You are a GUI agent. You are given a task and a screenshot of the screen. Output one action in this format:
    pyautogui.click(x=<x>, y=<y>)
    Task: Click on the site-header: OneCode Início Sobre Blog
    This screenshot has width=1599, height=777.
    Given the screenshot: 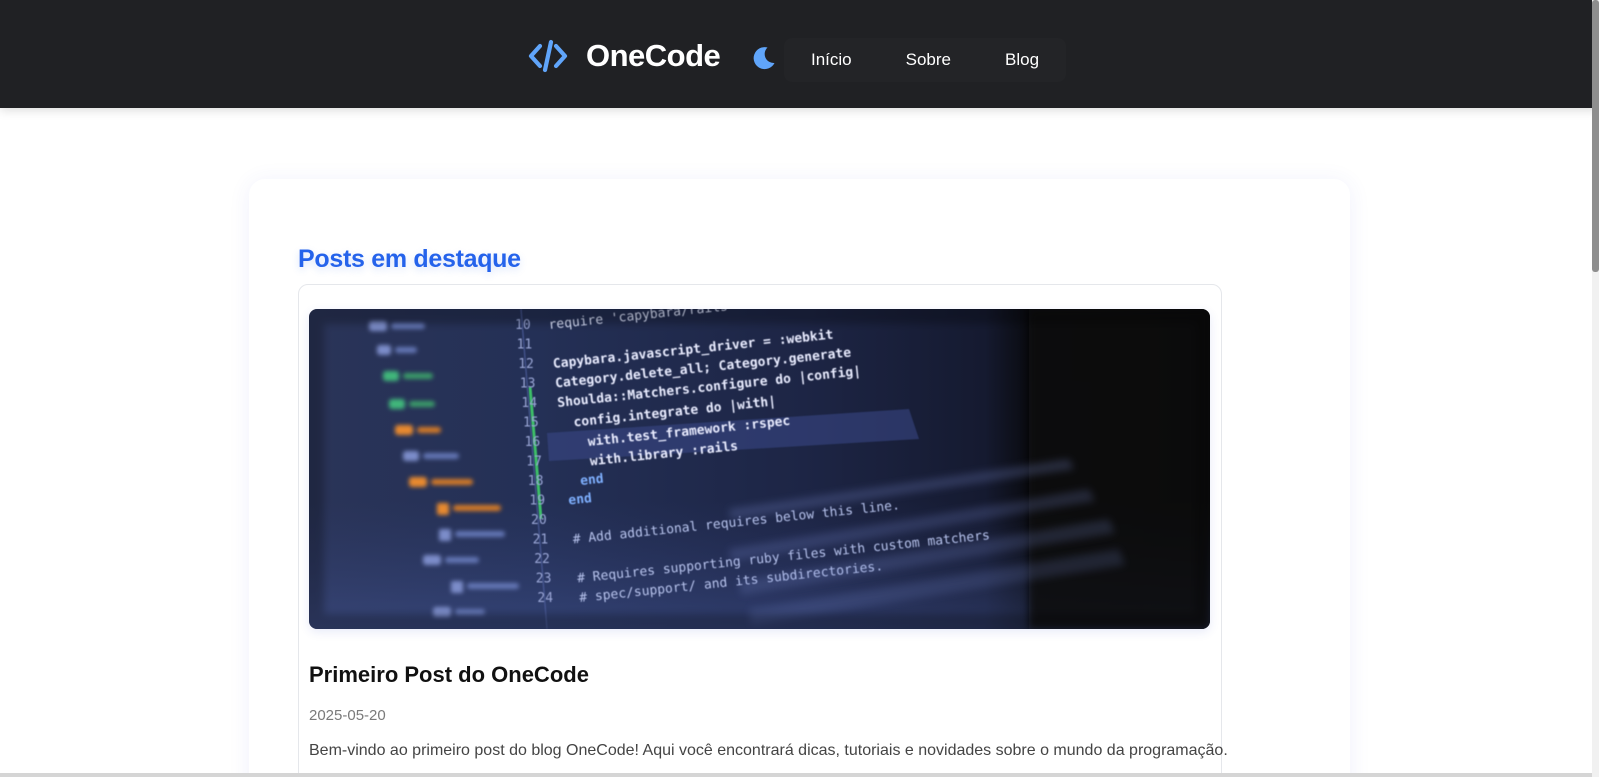 What is the action you would take?
    pyautogui.click(x=799, y=54)
    